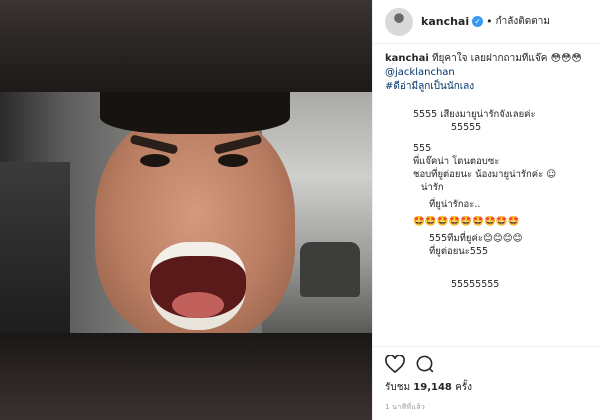  I want to click on following-button: กำลังติดตาม, so click(523, 21).